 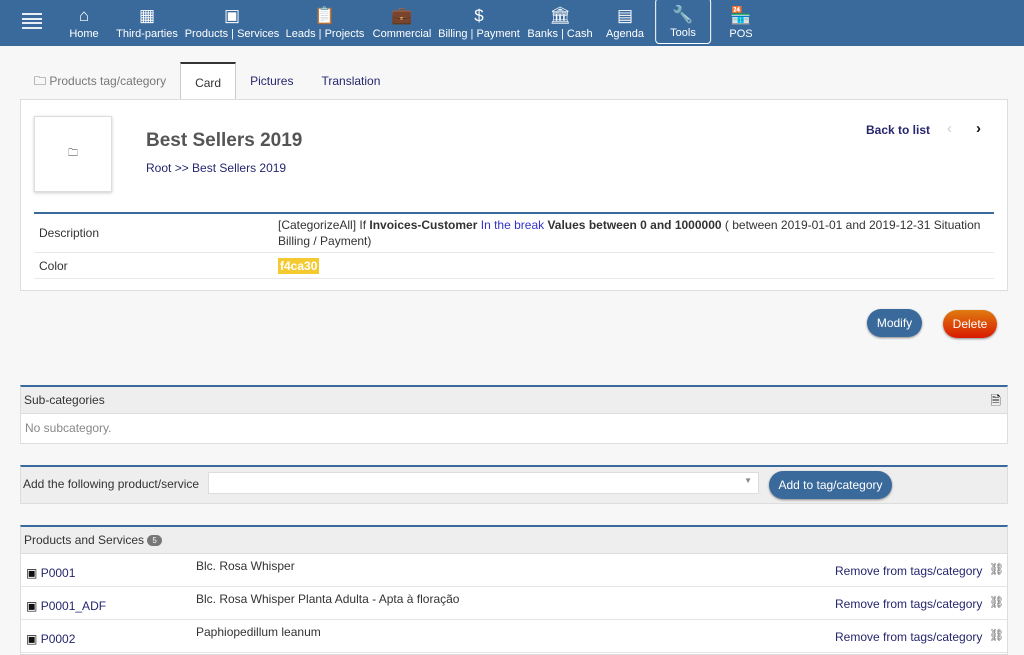 What do you see at coordinates (894, 323) in the screenshot?
I see `modify-button: Modify` at bounding box center [894, 323].